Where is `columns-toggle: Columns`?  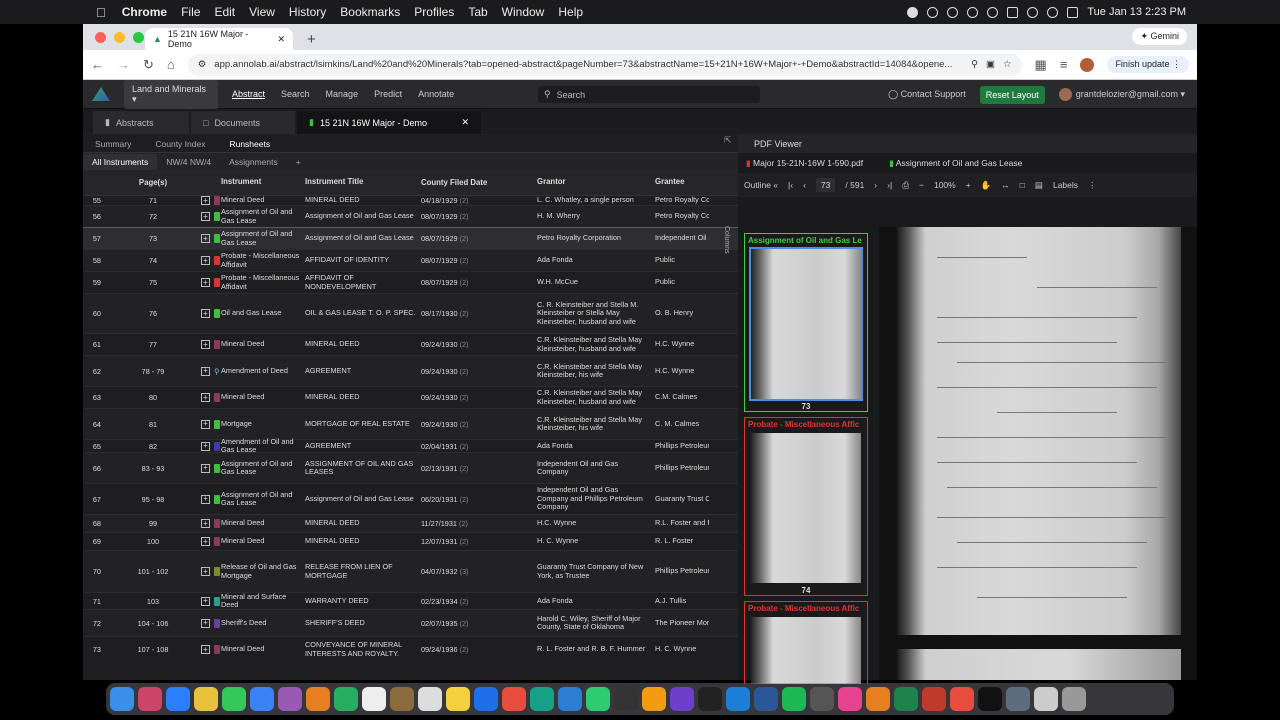 columns-toggle: Columns is located at coordinates (726, 240).